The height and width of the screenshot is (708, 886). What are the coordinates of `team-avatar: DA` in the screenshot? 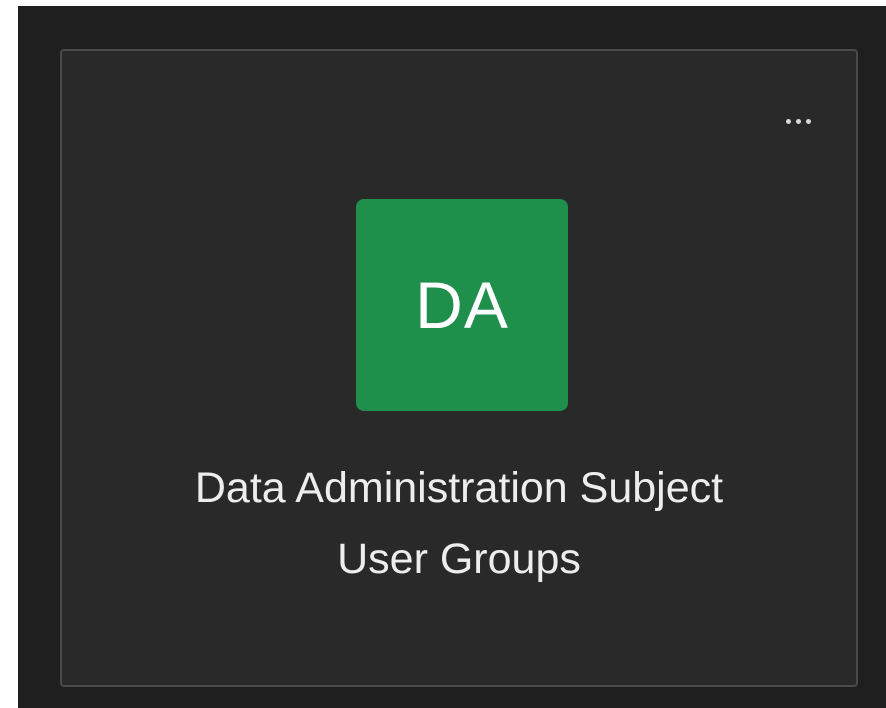 It's located at (462, 305).